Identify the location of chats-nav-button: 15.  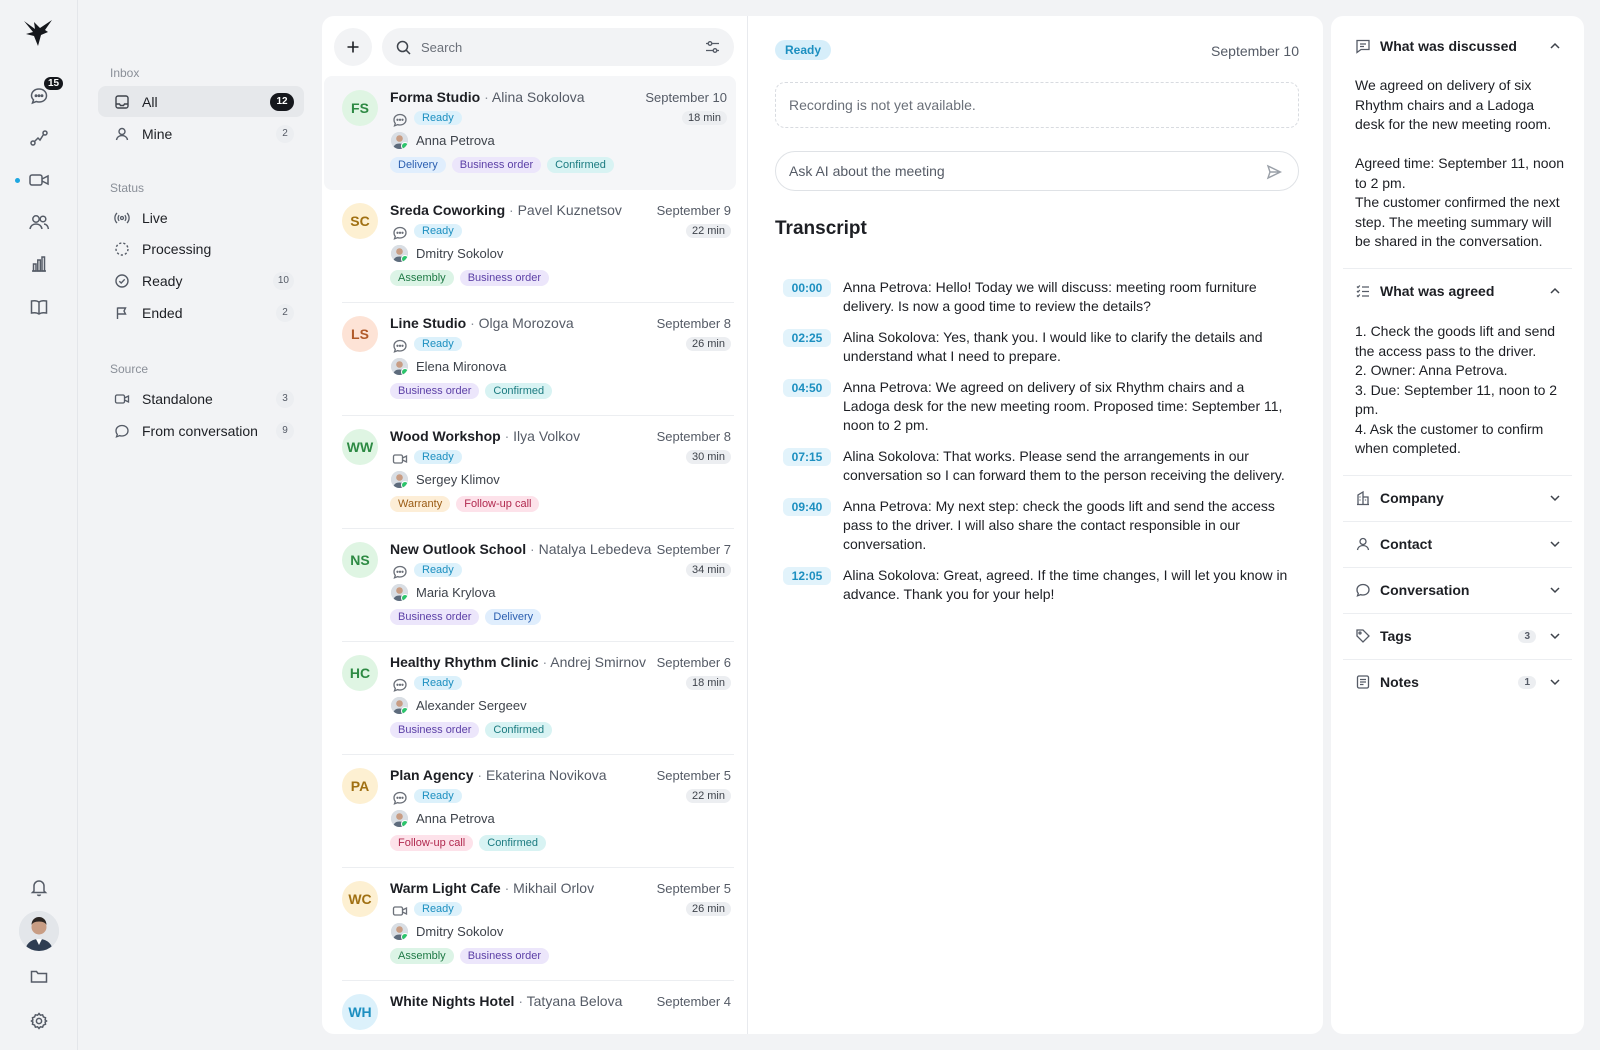
(45, 93).